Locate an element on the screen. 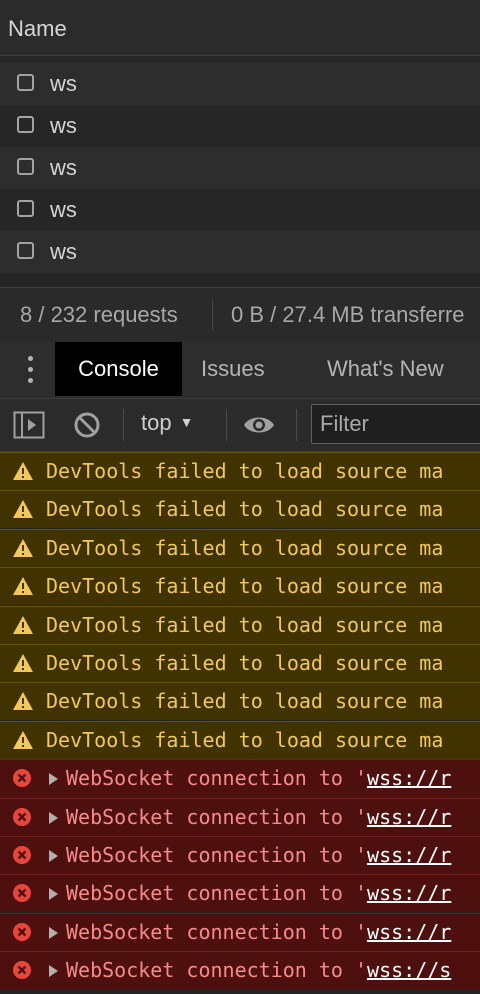 The height and width of the screenshot is (994, 480). console-toolbar: top ▼ is located at coordinates (240, 425).